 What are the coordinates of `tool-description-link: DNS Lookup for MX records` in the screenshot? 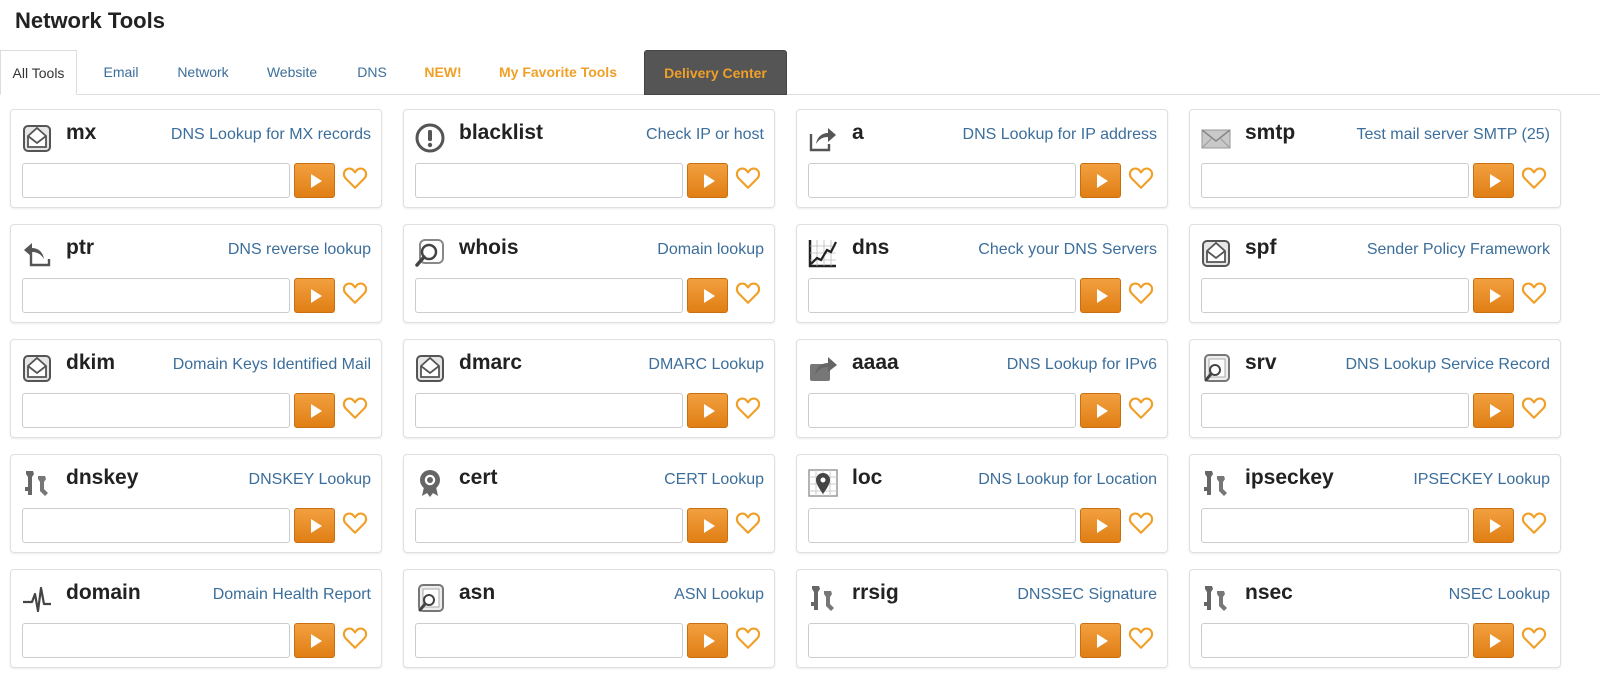 It's located at (271, 135).